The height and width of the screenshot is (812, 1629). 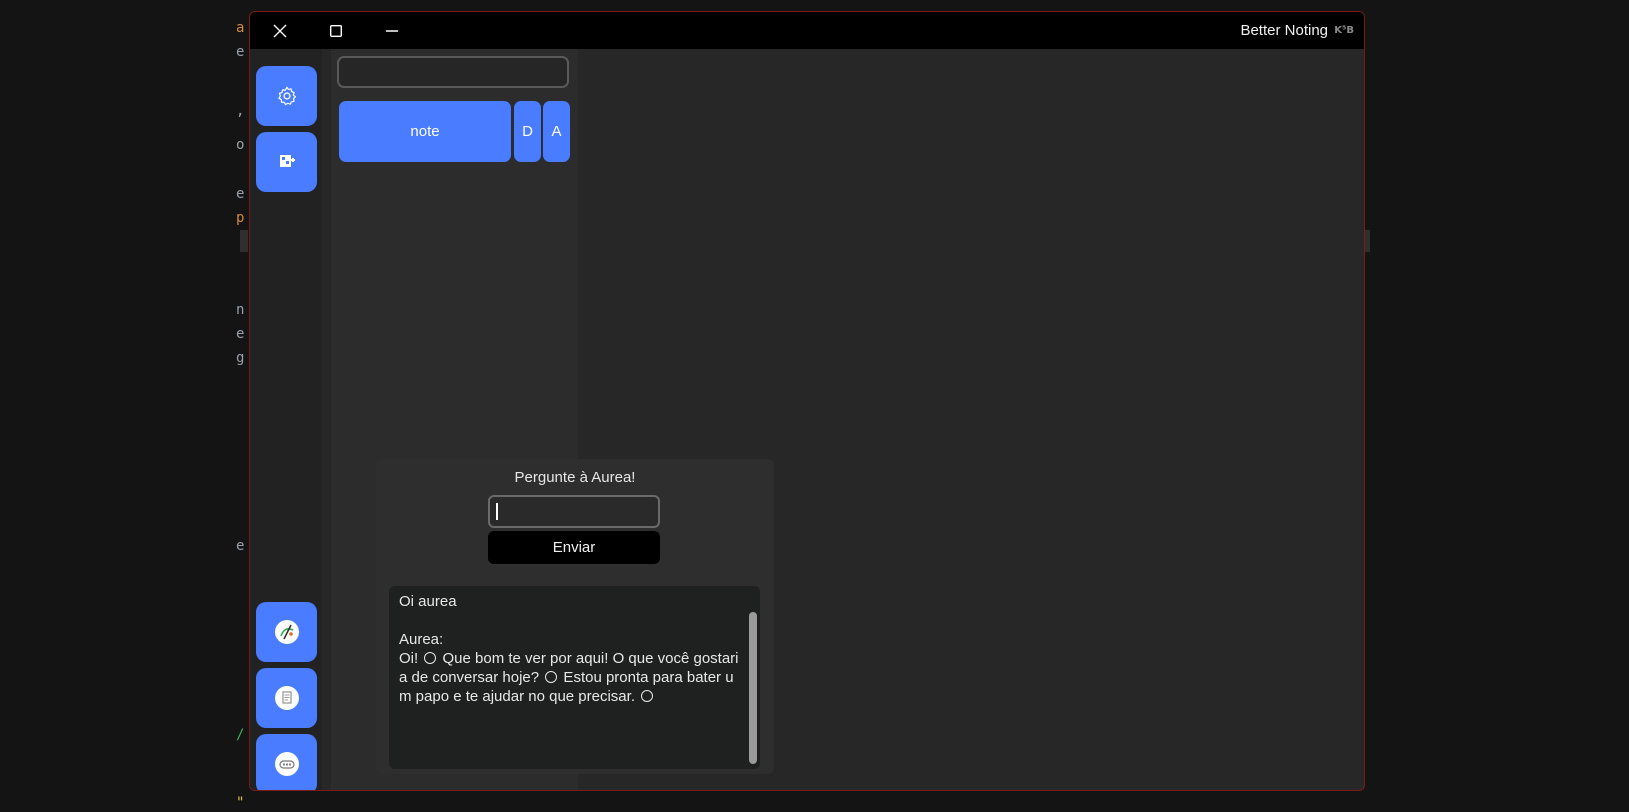 I want to click on send-button-label: Enviar, so click(x=574, y=547).